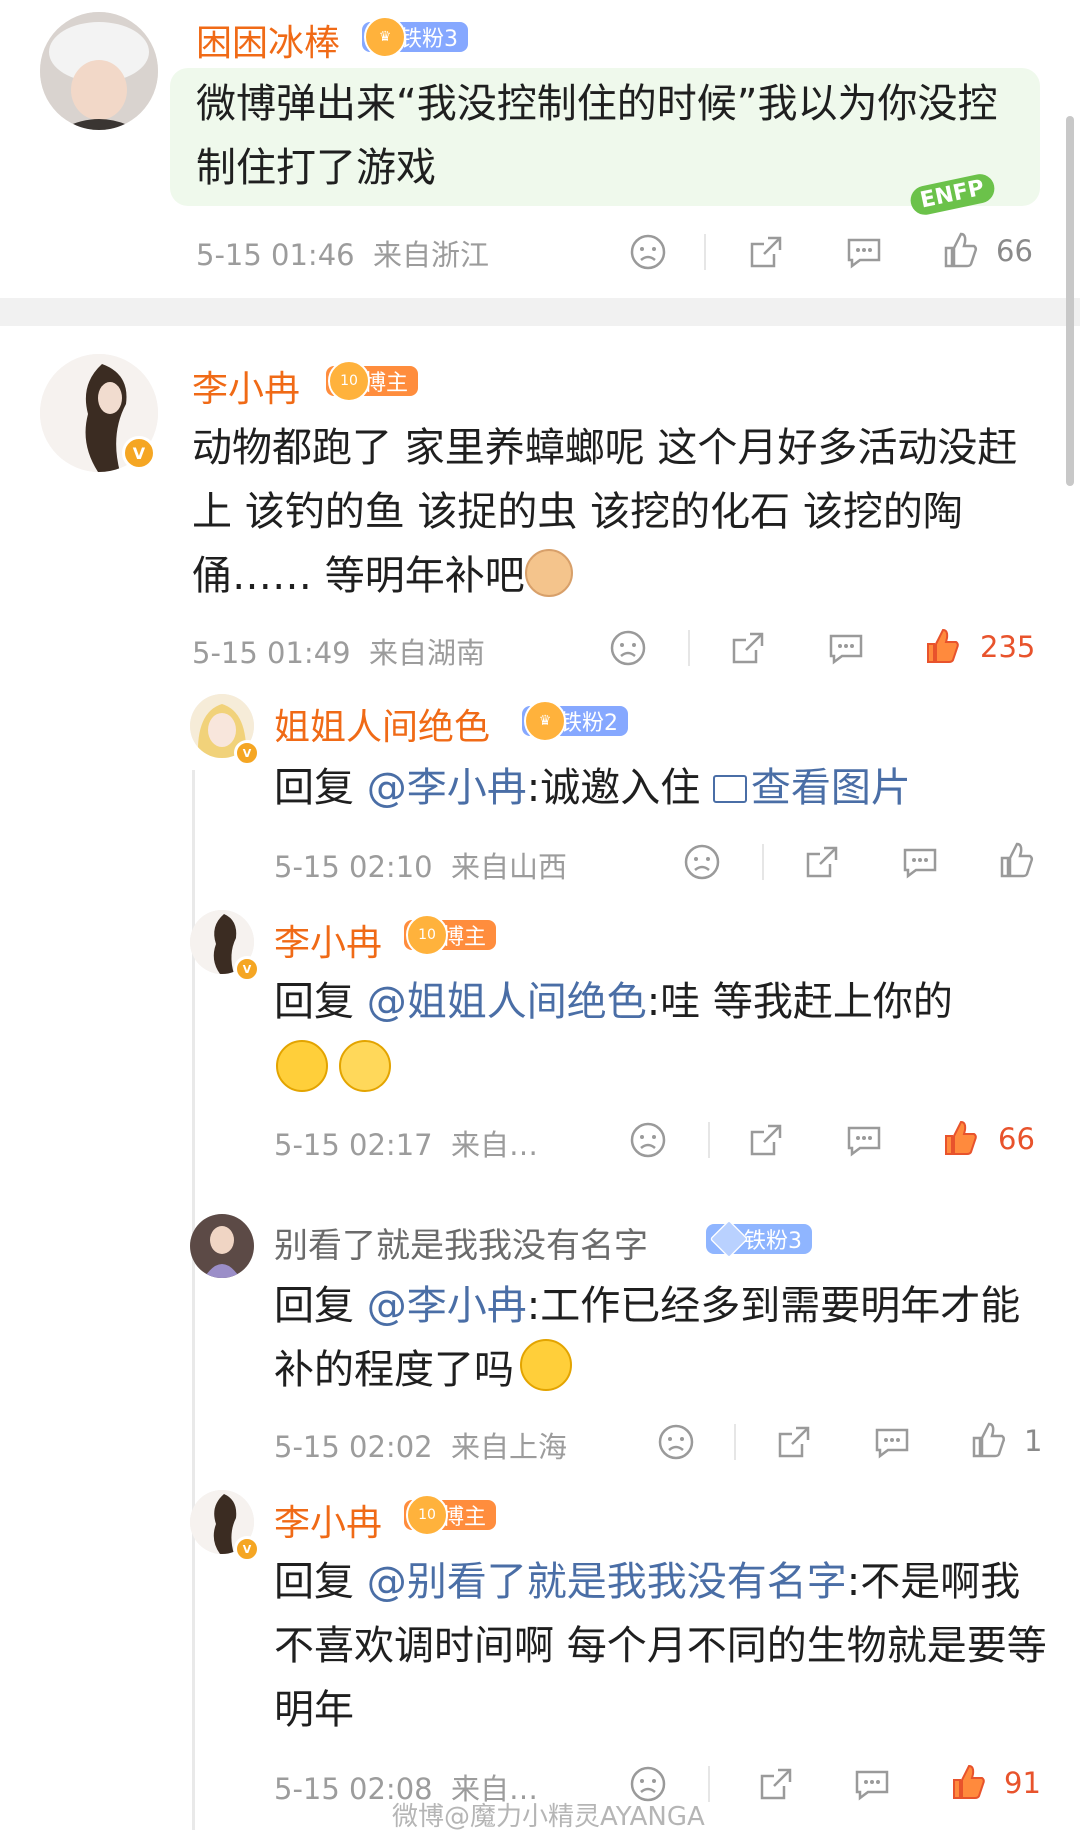  Describe the element at coordinates (548, 1817) in the screenshot. I see `watermark: 微博@魔力小精灵AYANGA` at that location.